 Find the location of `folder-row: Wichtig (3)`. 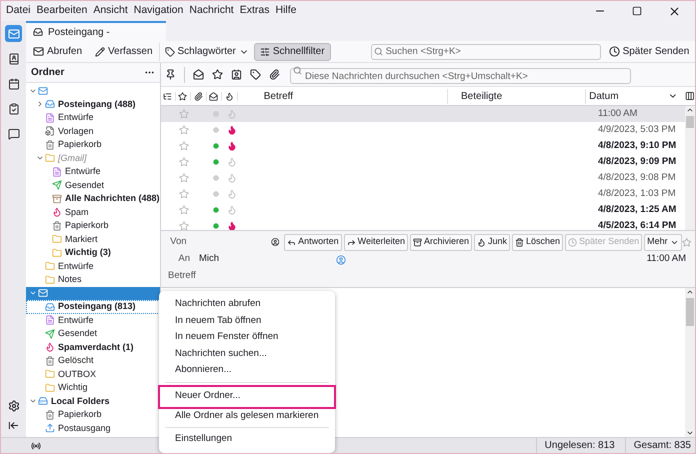

folder-row: Wichtig (3) is located at coordinates (93, 253).